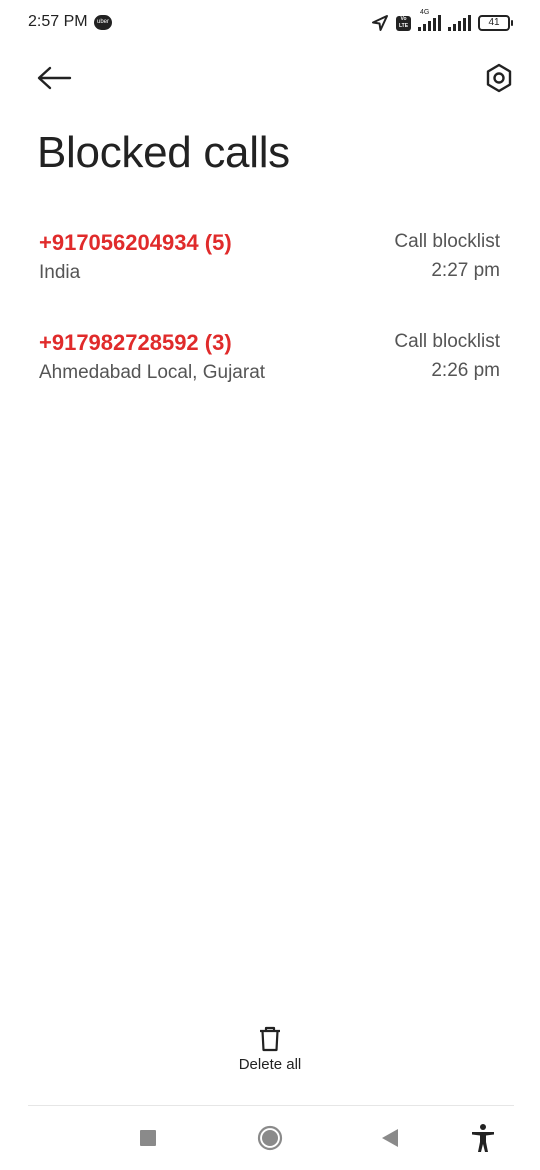 This screenshot has width=540, height=1170. Describe the element at coordinates (270, 1039) in the screenshot. I see `trash-icon` at that location.